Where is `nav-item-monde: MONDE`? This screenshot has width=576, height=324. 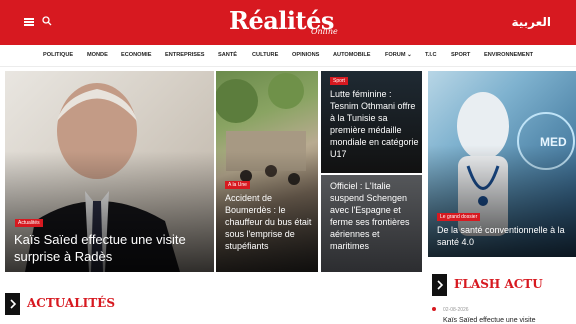
nav-item-monde: MONDE is located at coordinates (97, 55).